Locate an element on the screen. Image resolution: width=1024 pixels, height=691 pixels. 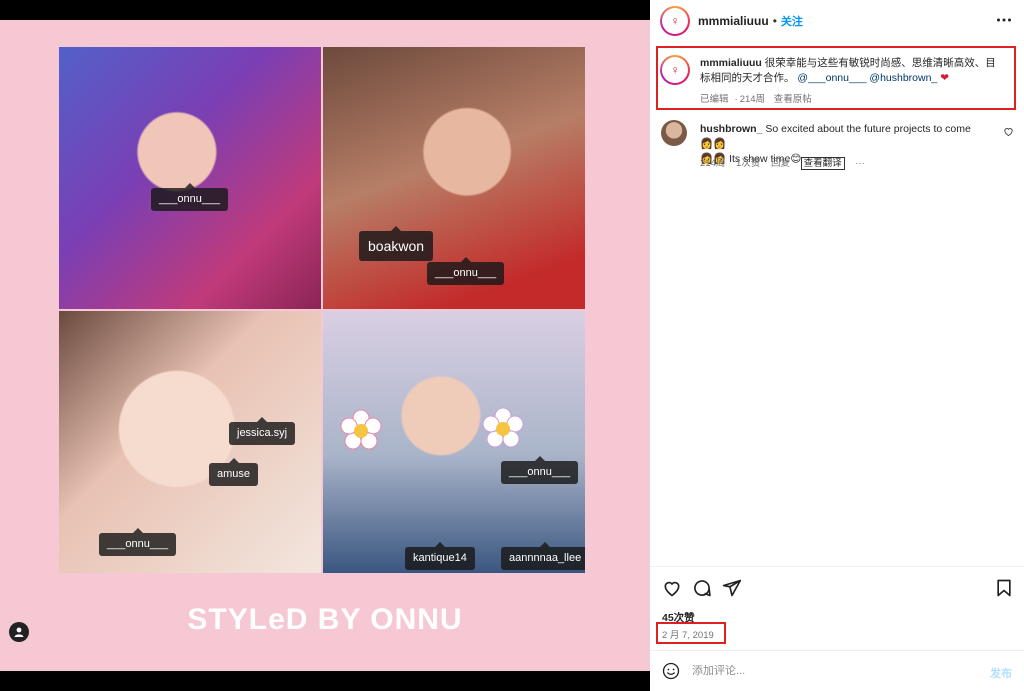
tagged-users-button is located at coordinates (19, 632).